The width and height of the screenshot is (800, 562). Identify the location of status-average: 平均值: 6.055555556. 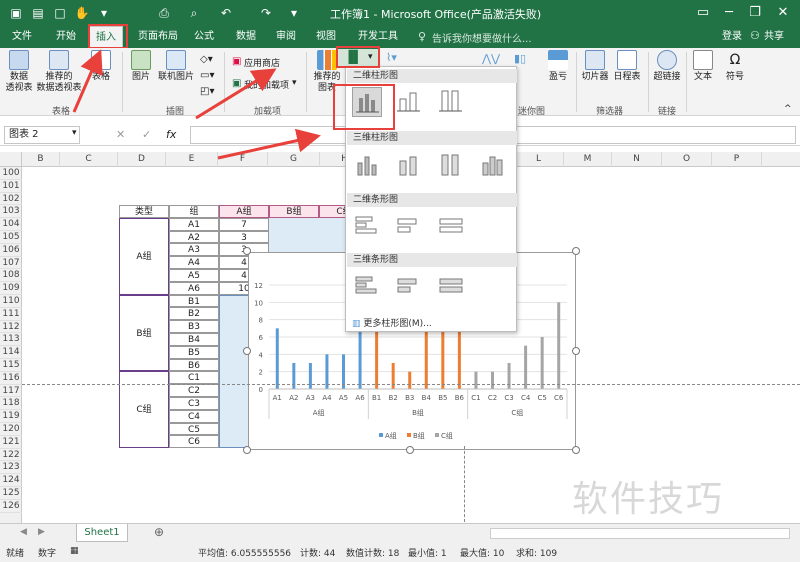
(245, 554).